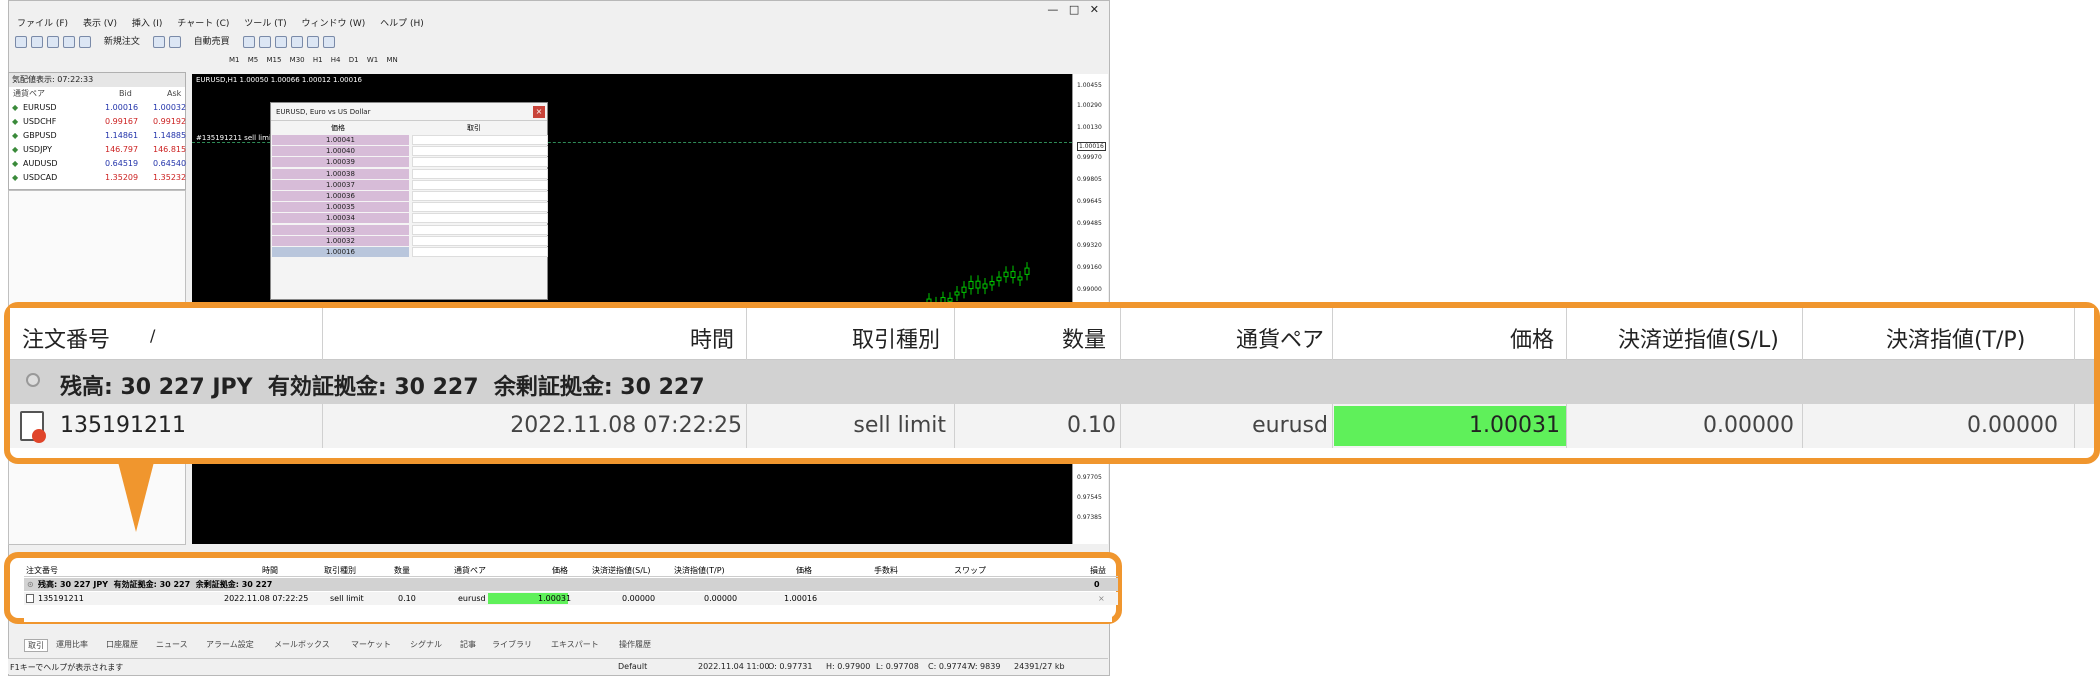  What do you see at coordinates (273, 60) in the screenshot?
I see `tf-m15: M15` at bounding box center [273, 60].